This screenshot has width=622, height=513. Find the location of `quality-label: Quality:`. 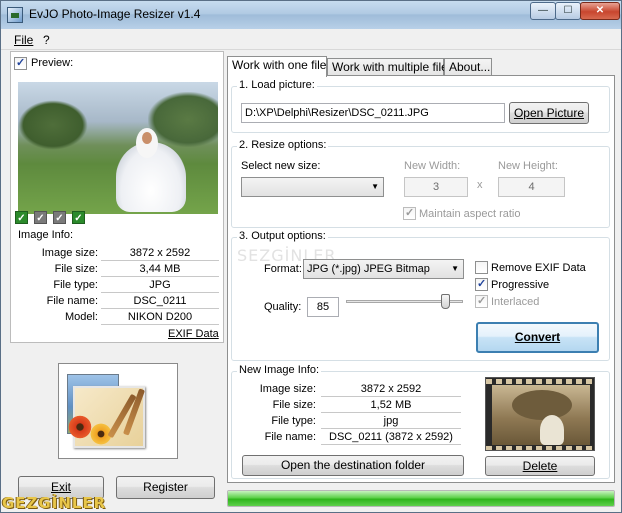

quality-label: Quality: is located at coordinates (283, 307).